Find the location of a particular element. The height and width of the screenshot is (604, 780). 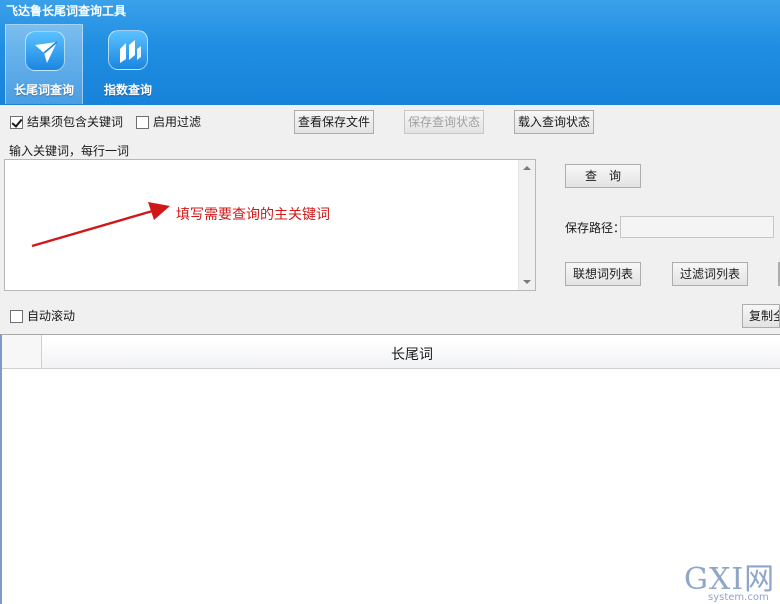

watermark-domain: system.com is located at coordinates (738, 597).